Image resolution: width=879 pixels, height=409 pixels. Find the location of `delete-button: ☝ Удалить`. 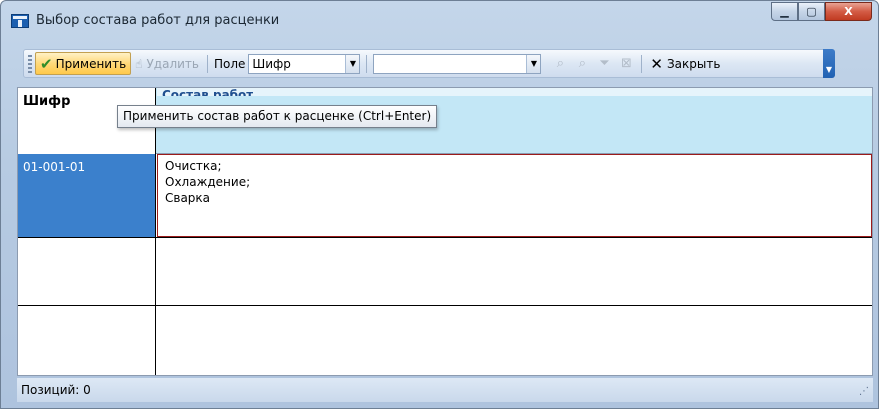

delete-button: ☝ Удалить is located at coordinates (167, 63).